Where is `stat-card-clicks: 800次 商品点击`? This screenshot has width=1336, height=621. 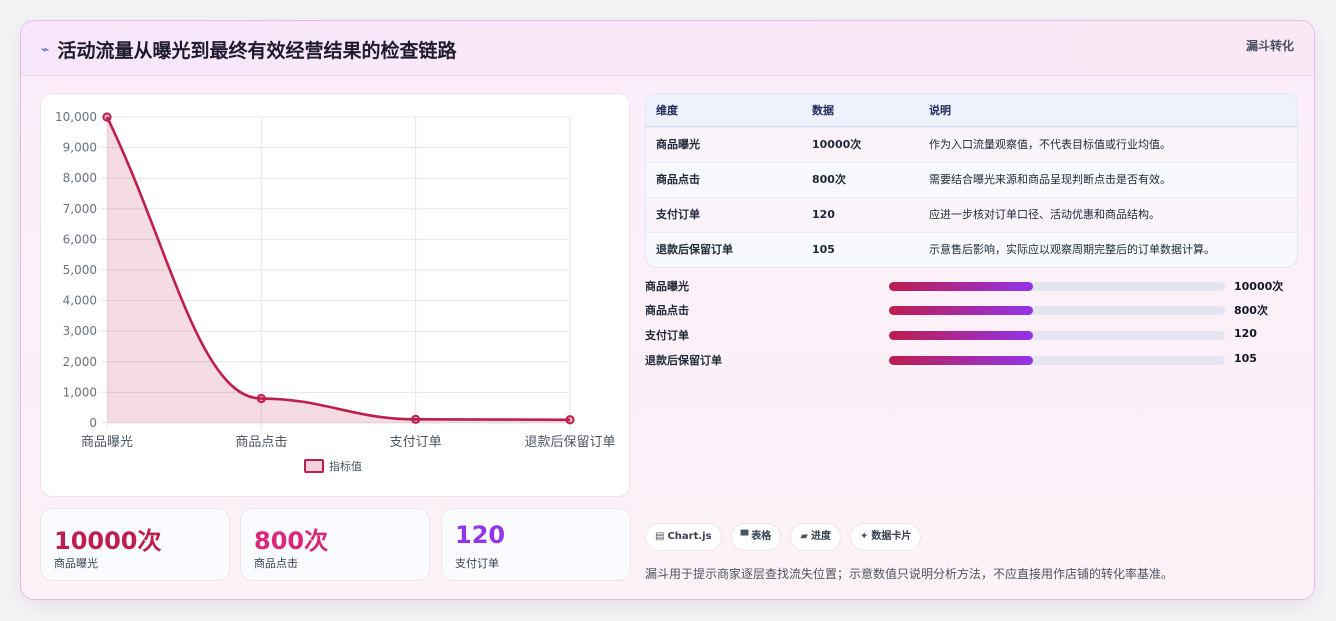
stat-card-clicks: 800次 商品点击 is located at coordinates (335, 544).